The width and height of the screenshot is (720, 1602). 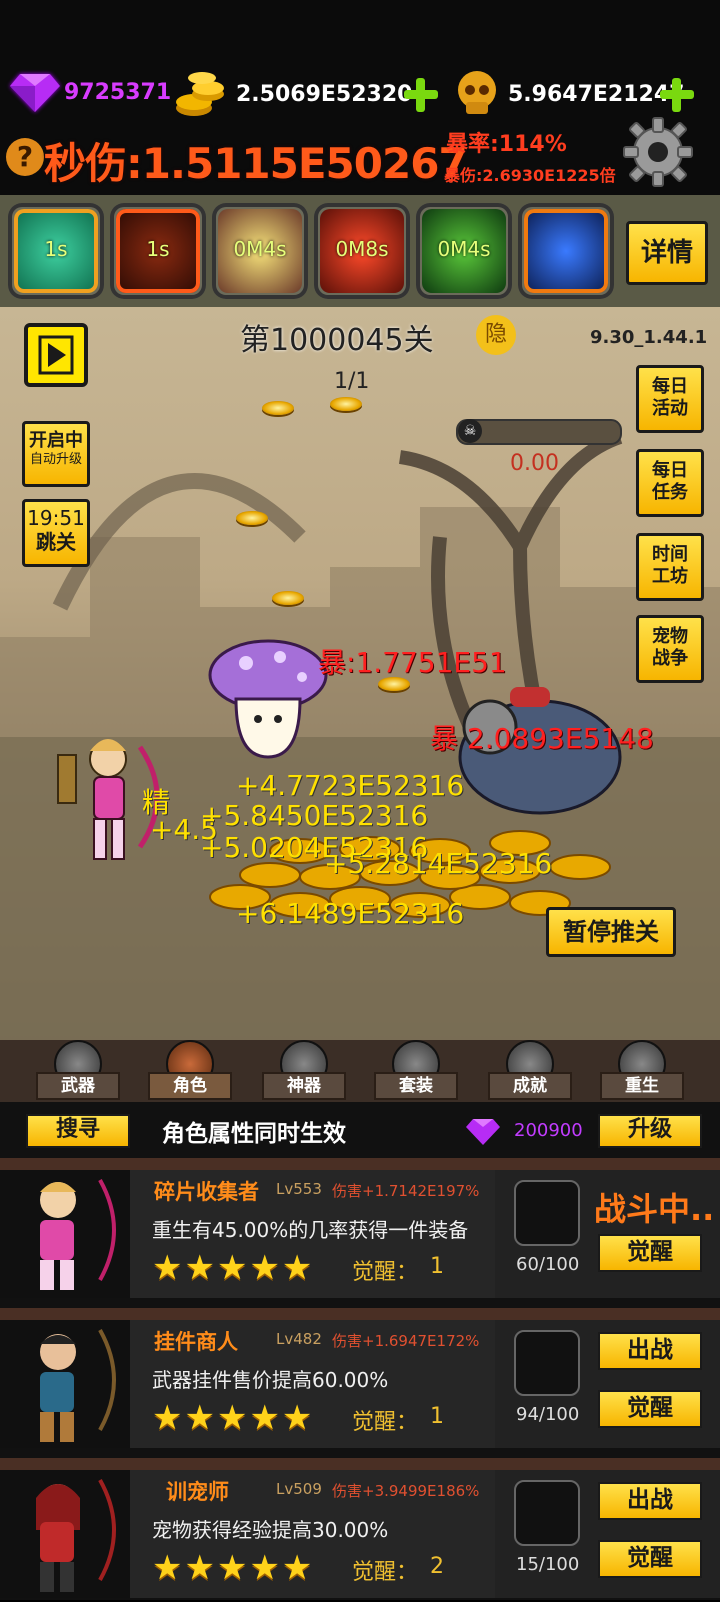 What do you see at coordinates (670, 649) in the screenshot?
I see `pet-war-button: 宠物 战争` at bounding box center [670, 649].